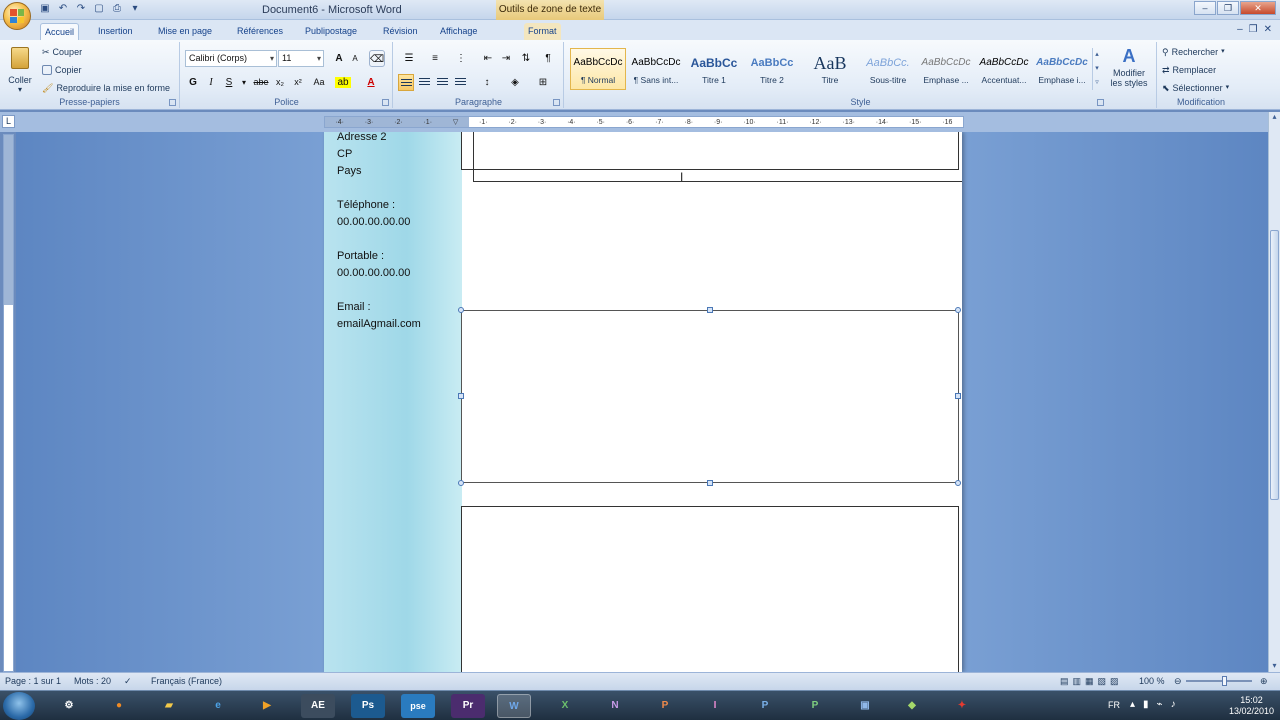 The width and height of the screenshot is (1280, 720). What do you see at coordinates (20, 71) in the screenshot?
I see `paste-button: Coller ▾` at bounding box center [20, 71].